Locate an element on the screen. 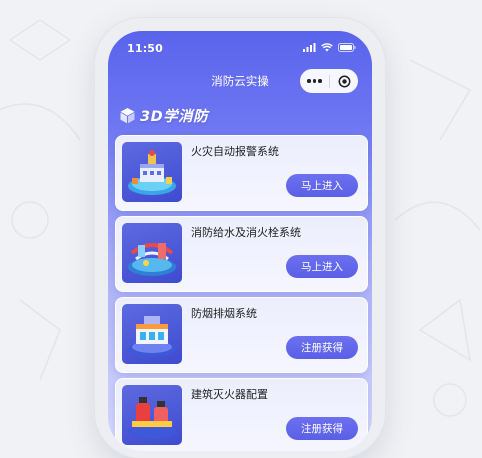 The height and width of the screenshot is (458, 482). course-thumbnail-water is located at coordinates (152, 253).